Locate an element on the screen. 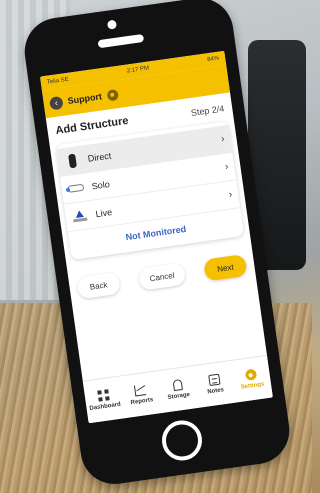 This screenshot has width=320, height=493. tab-storage: Storage is located at coordinates (178, 389).